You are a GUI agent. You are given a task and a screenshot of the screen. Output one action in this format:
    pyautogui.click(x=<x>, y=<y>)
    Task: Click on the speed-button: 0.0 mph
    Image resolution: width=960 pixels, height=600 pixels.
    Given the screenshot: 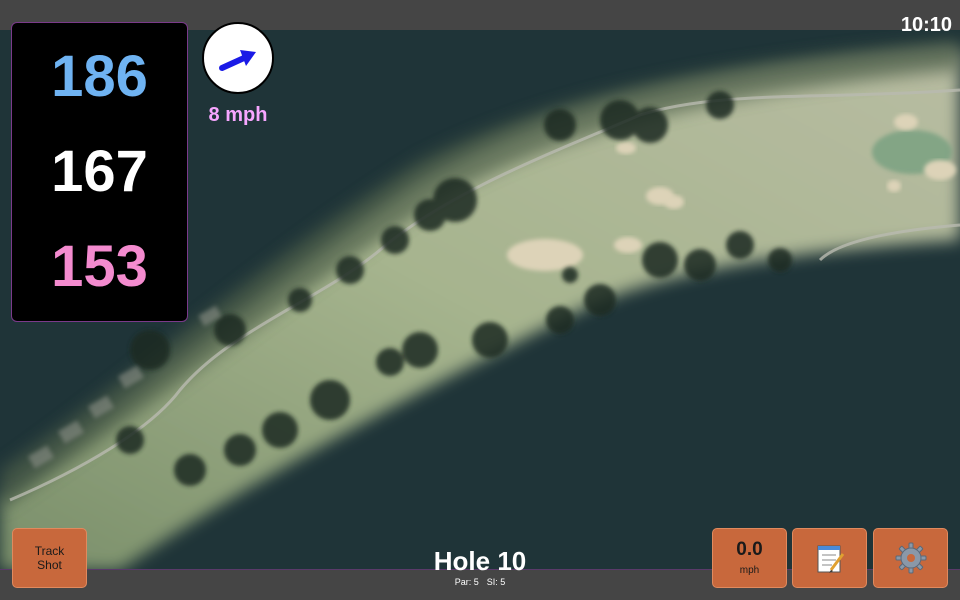 What is the action you would take?
    pyautogui.click(x=749, y=558)
    